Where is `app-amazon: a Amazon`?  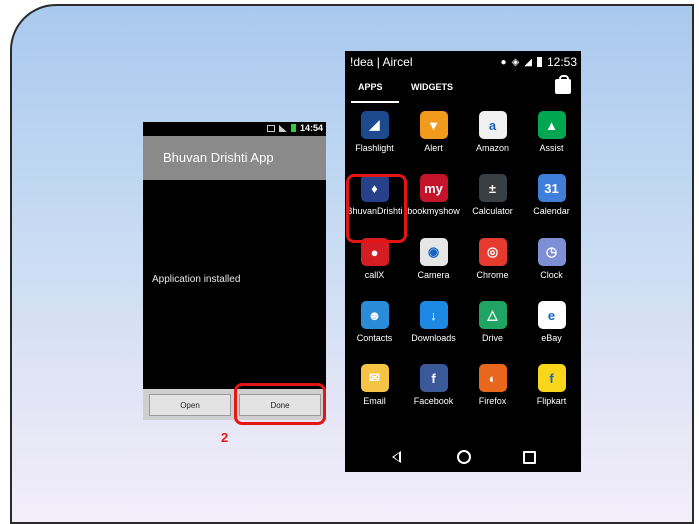
app-amazon: a Amazon is located at coordinates (492, 132).